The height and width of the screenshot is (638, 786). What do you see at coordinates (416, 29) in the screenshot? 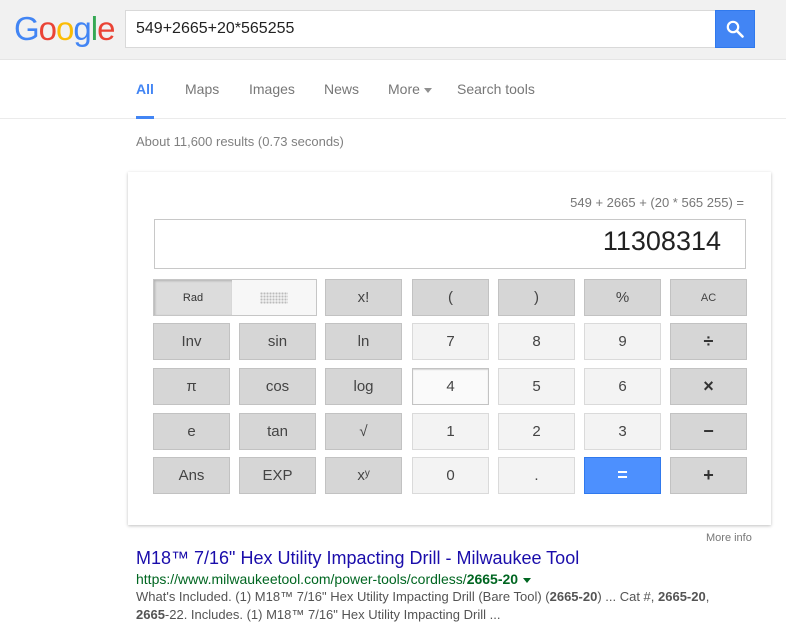
I see `search-input` at bounding box center [416, 29].